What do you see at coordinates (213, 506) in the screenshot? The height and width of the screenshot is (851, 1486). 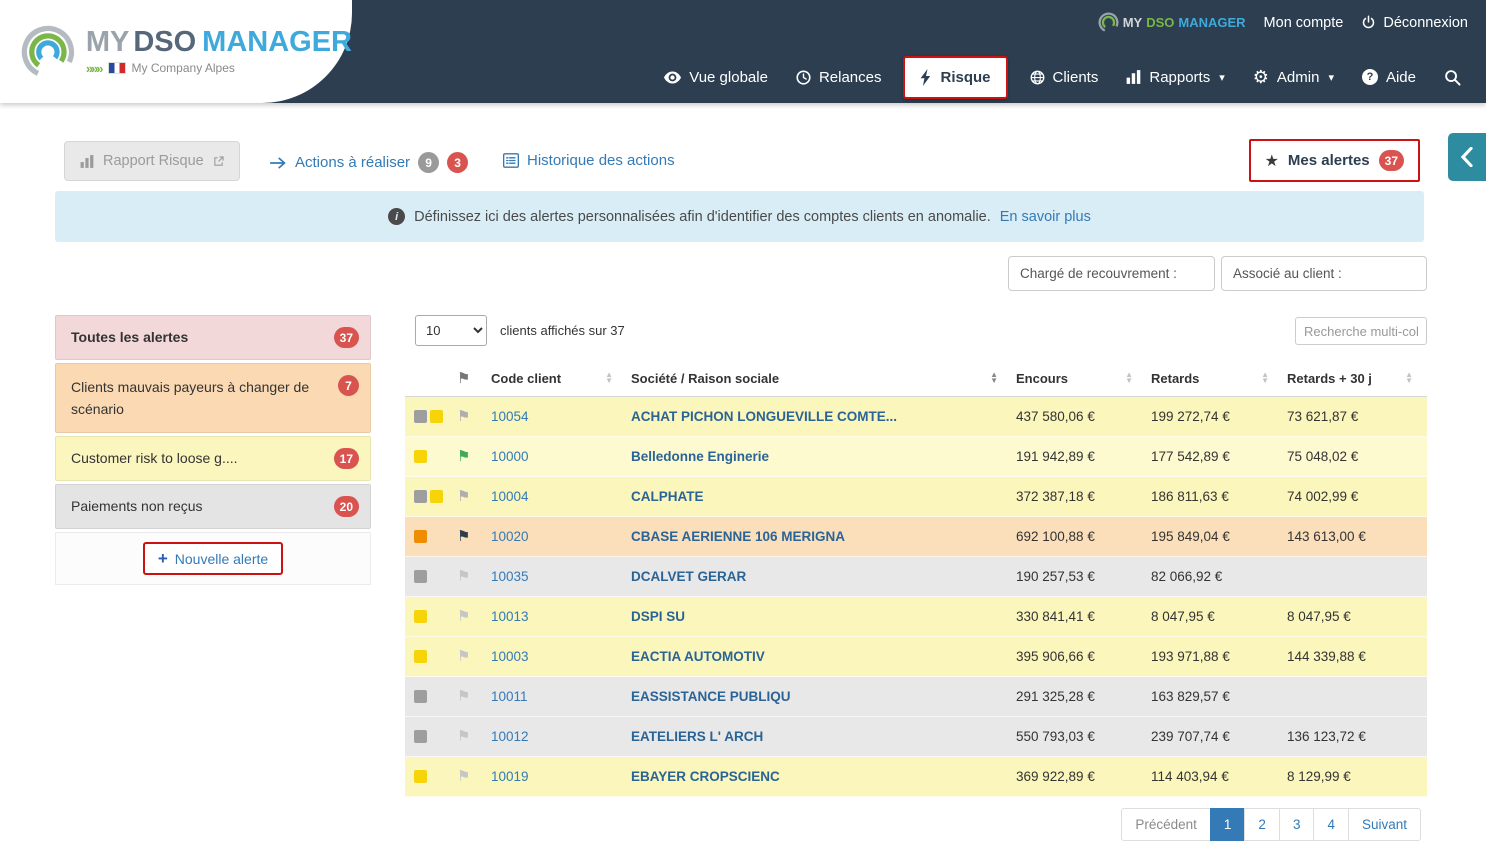 I see `alert-filter-paiements-non-recus: Paiements non reçus 20` at bounding box center [213, 506].